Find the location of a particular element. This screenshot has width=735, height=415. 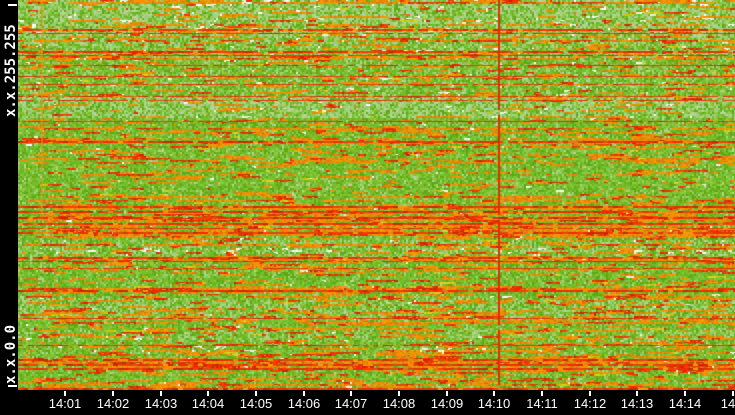

time-tick-label: 14:07 is located at coordinates (351, 403).